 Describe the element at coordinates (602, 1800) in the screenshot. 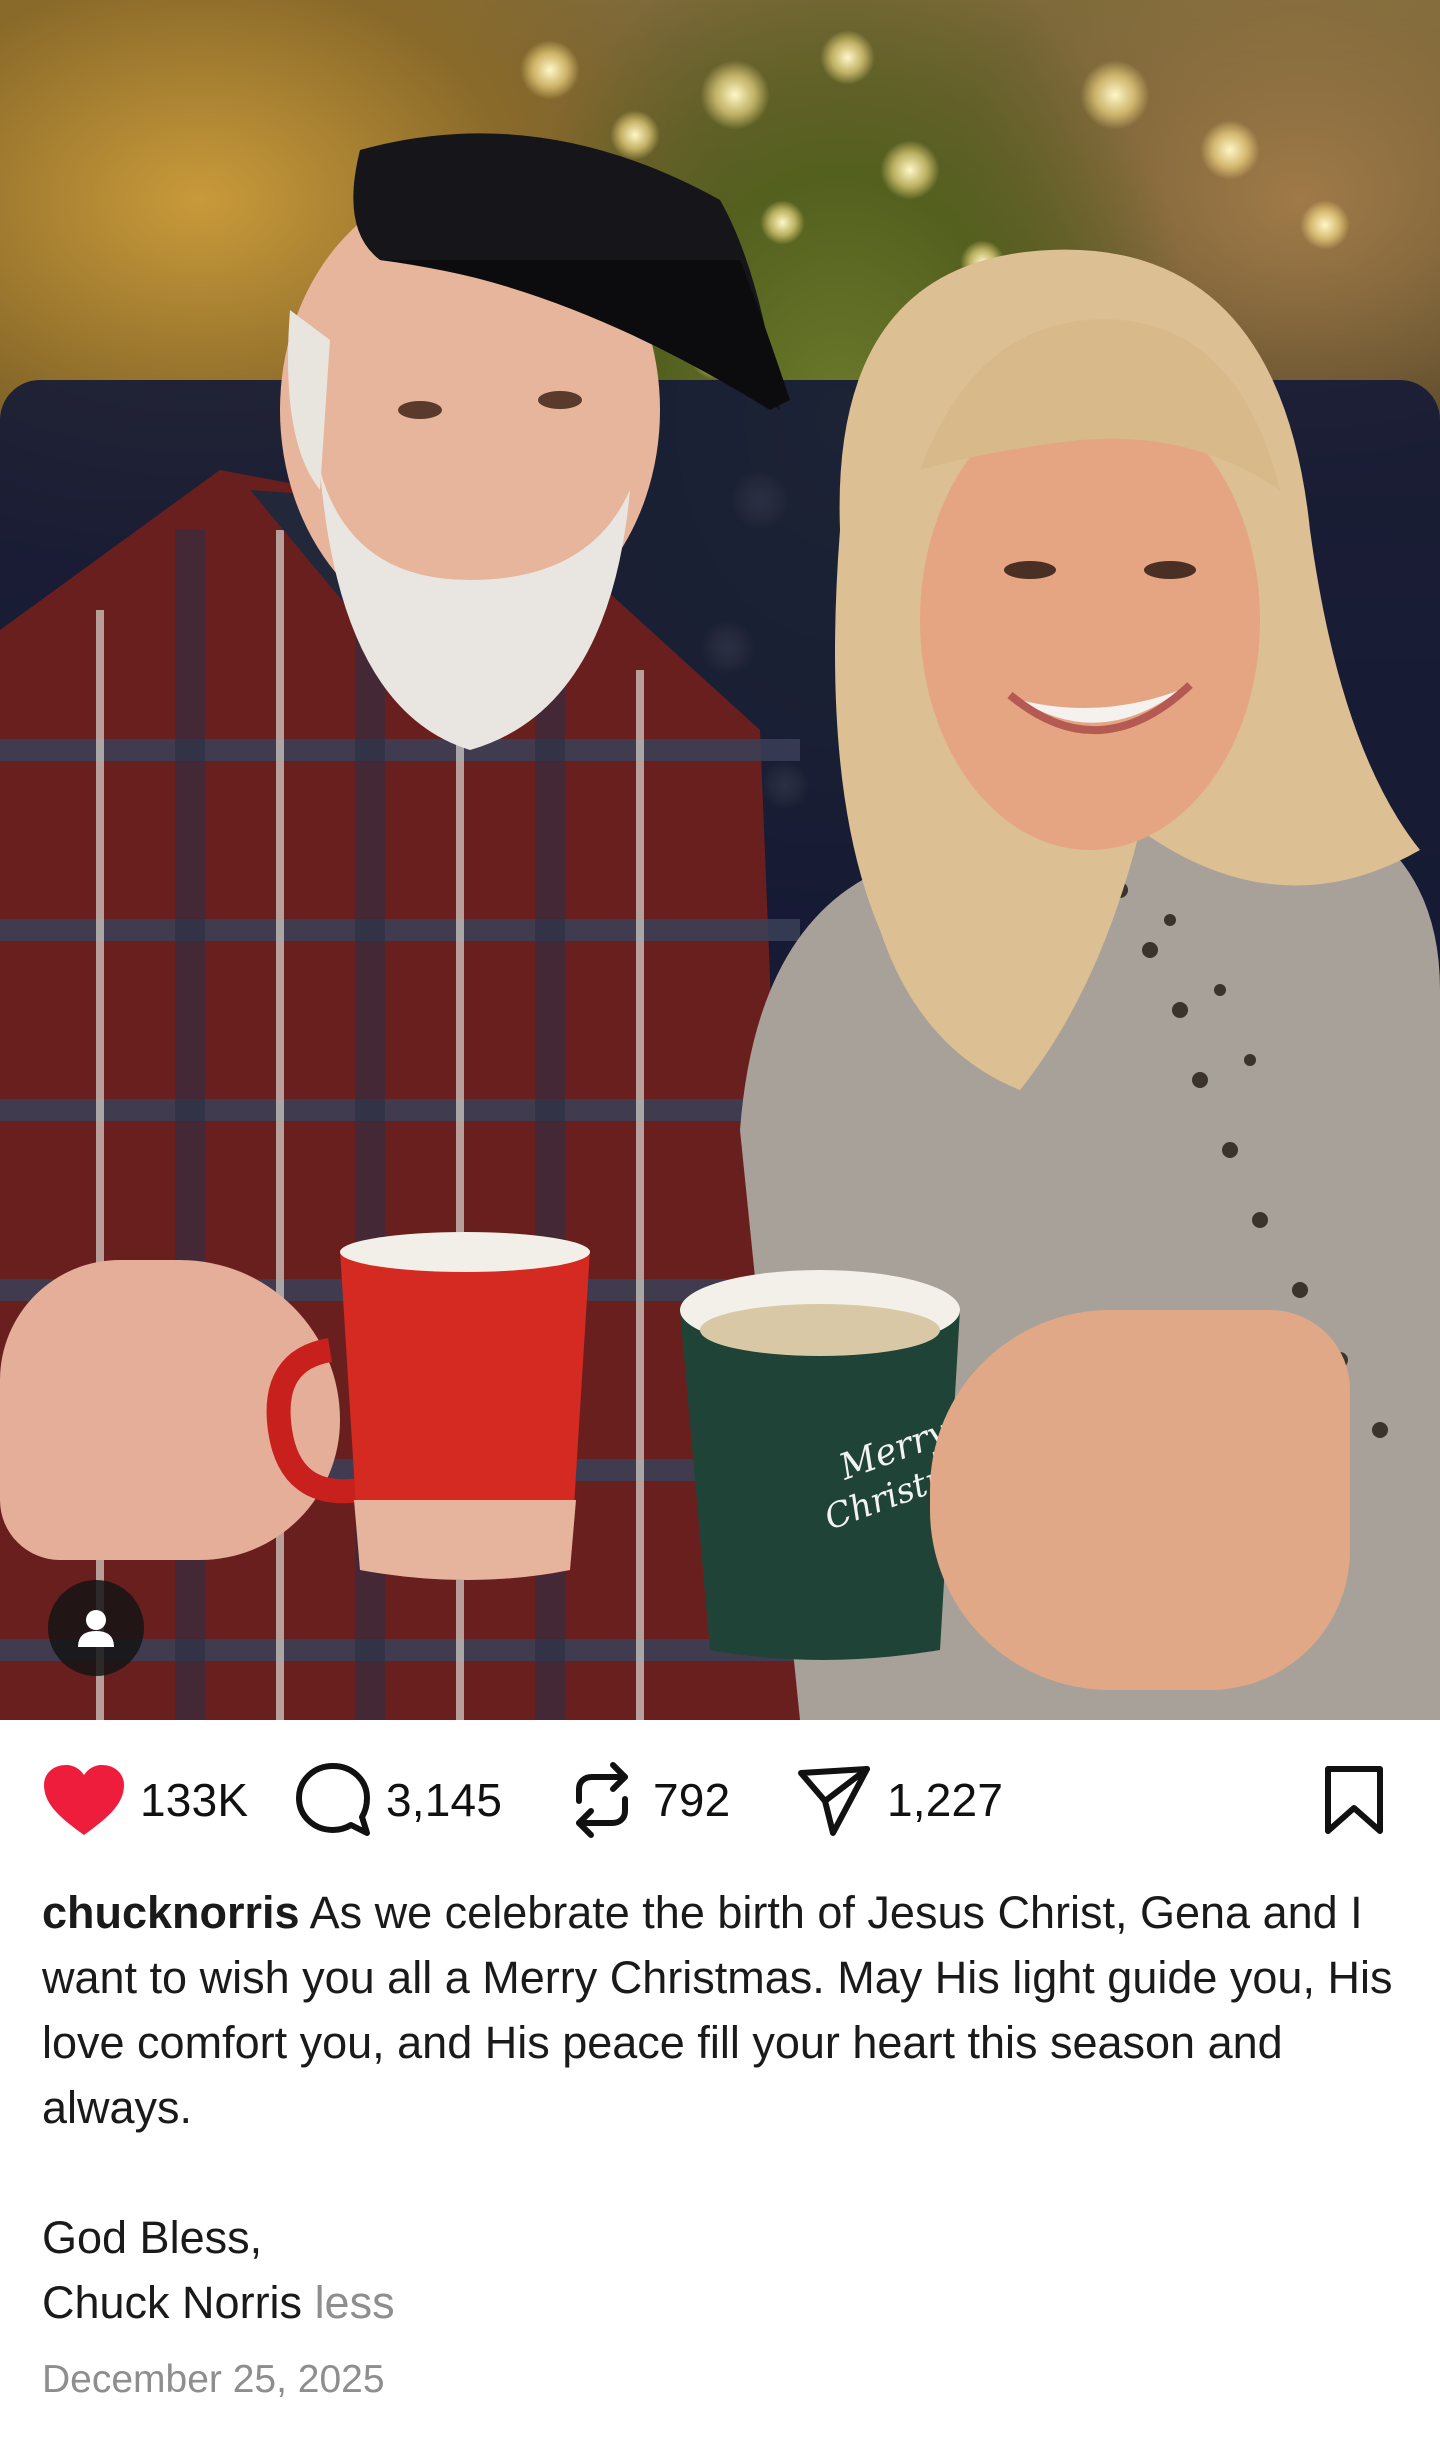

I see `repost-icon` at that location.